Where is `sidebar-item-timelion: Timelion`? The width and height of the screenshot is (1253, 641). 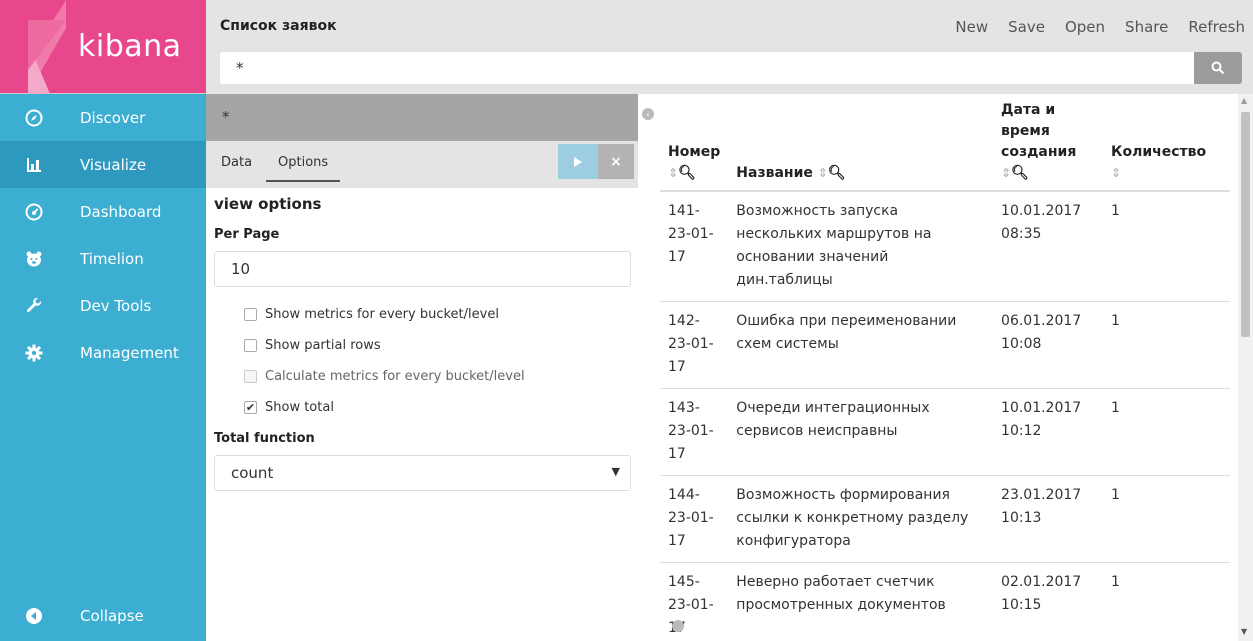
sidebar-item-timelion: Timelion is located at coordinates (103, 258).